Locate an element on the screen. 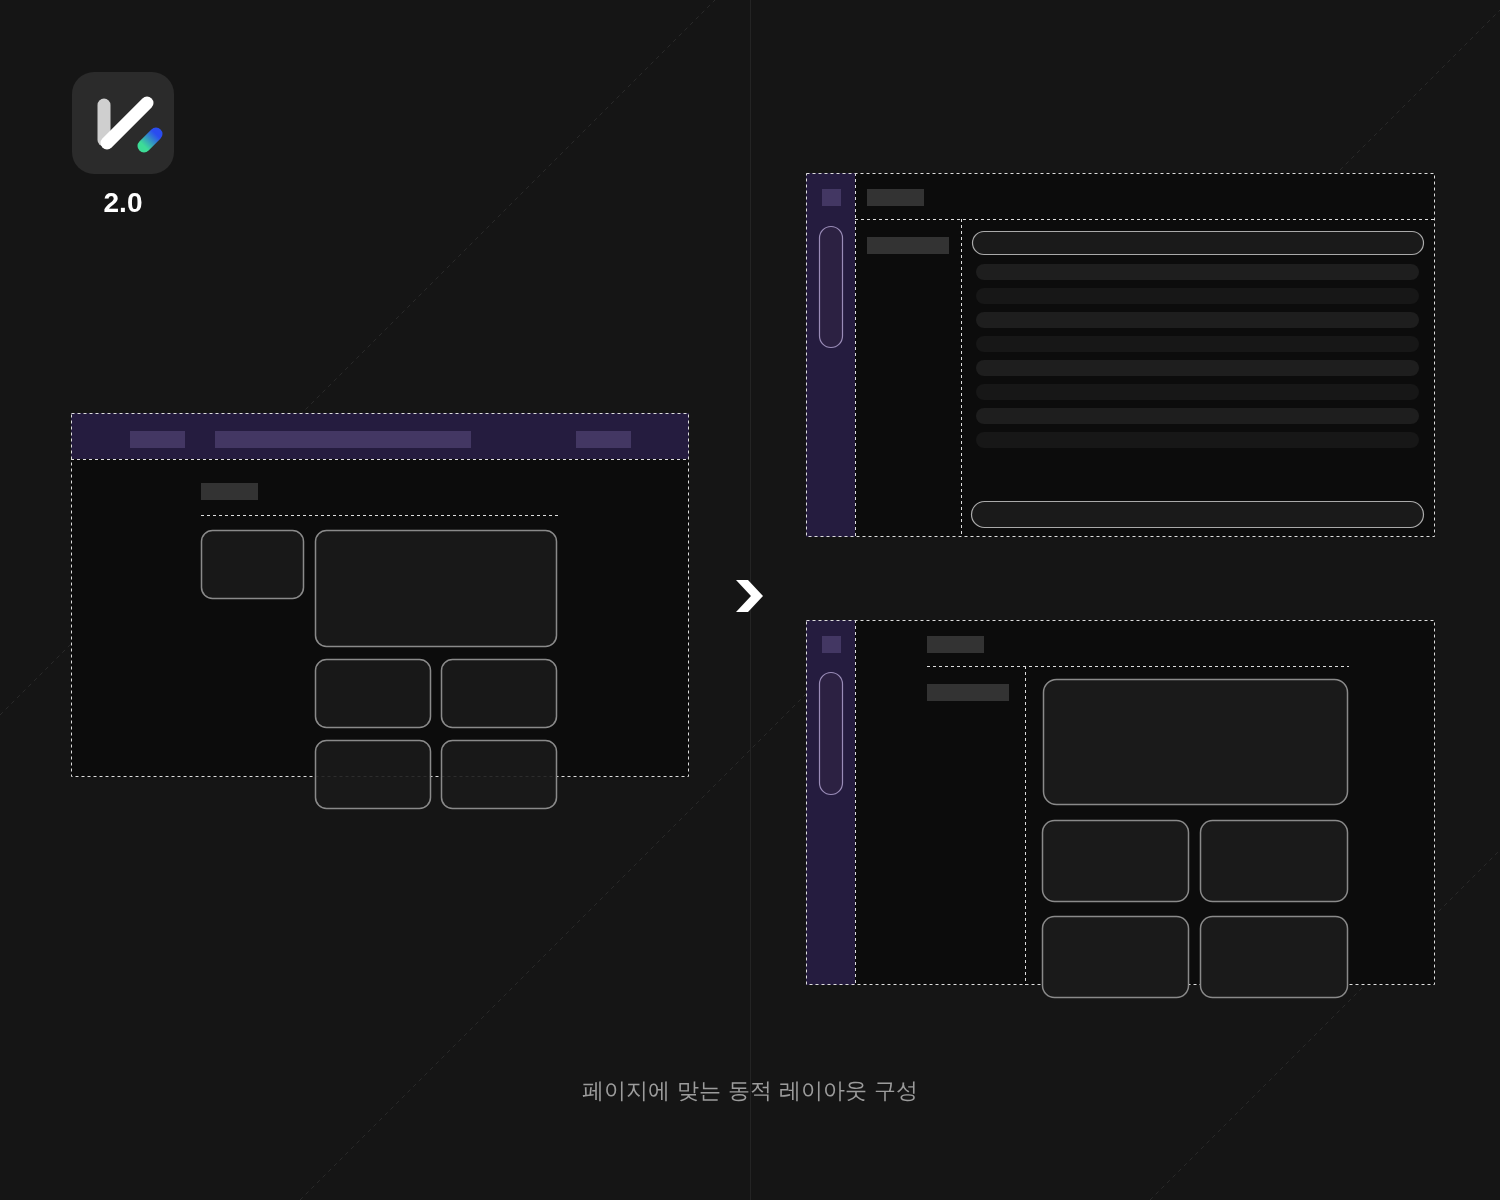 This screenshot has width=1500, height=1200. chevron-right-icon is located at coordinates (749, 596).